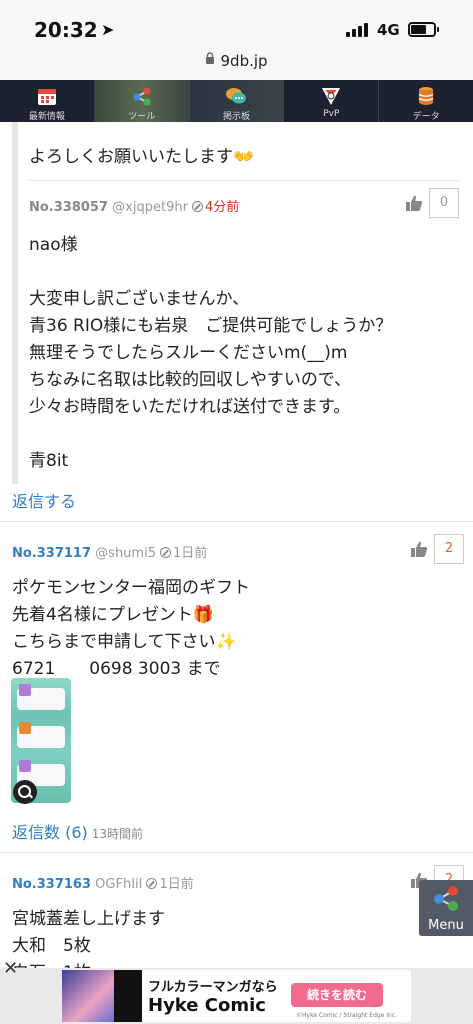  What do you see at coordinates (207, 1005) in the screenshot?
I see `ad-brand: Hyke Comic` at bounding box center [207, 1005].